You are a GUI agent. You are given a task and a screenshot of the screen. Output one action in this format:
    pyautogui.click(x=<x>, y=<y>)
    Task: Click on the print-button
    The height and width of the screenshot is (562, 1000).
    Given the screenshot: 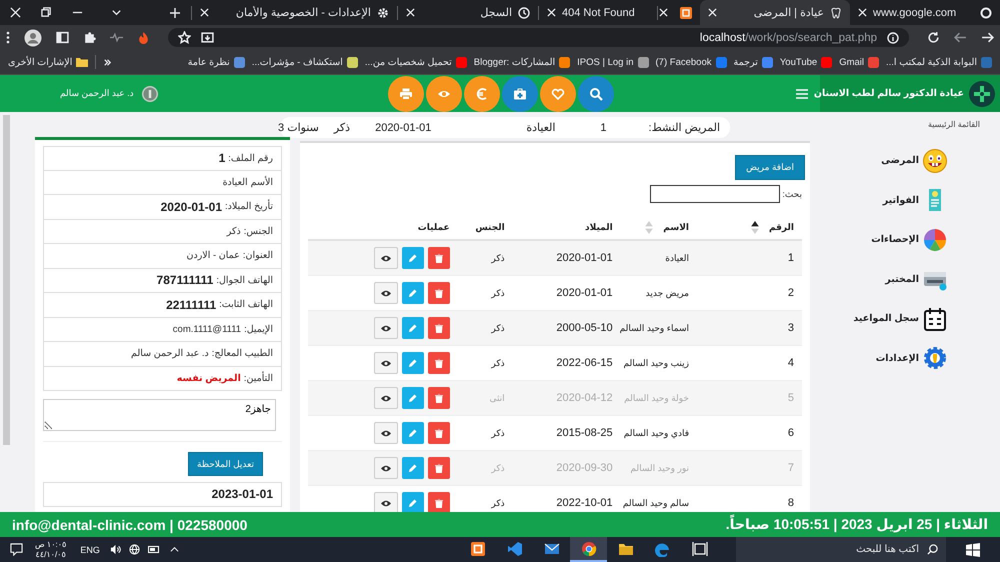 What is the action you would take?
    pyautogui.click(x=406, y=94)
    